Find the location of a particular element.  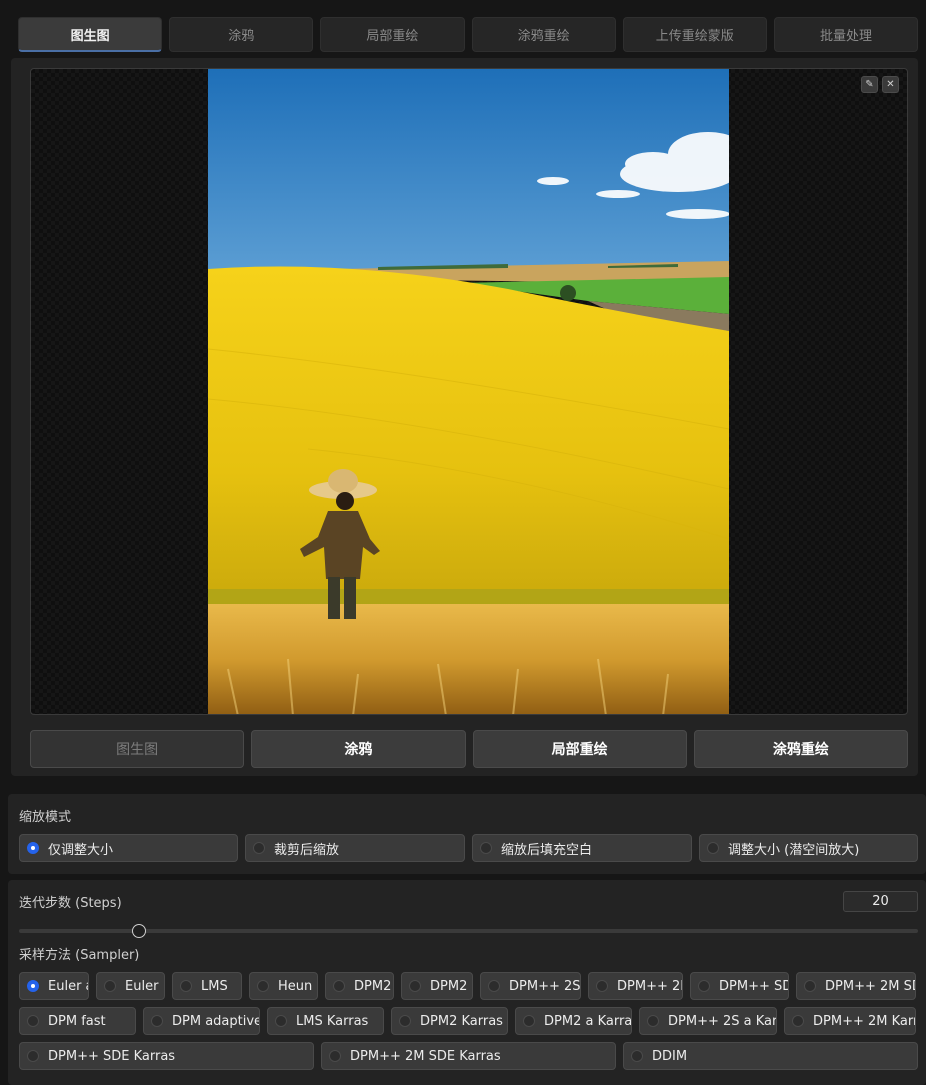

pencil-icon: ✎ is located at coordinates (869, 84).